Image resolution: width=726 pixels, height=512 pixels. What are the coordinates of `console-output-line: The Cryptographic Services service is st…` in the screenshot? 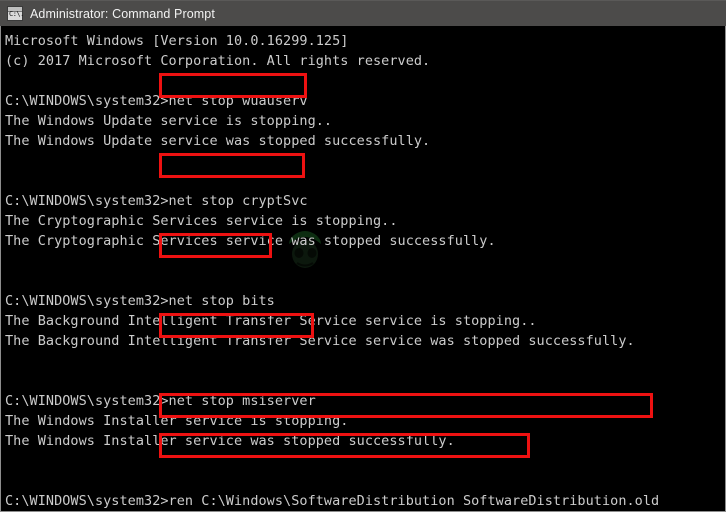 It's located at (201, 221).